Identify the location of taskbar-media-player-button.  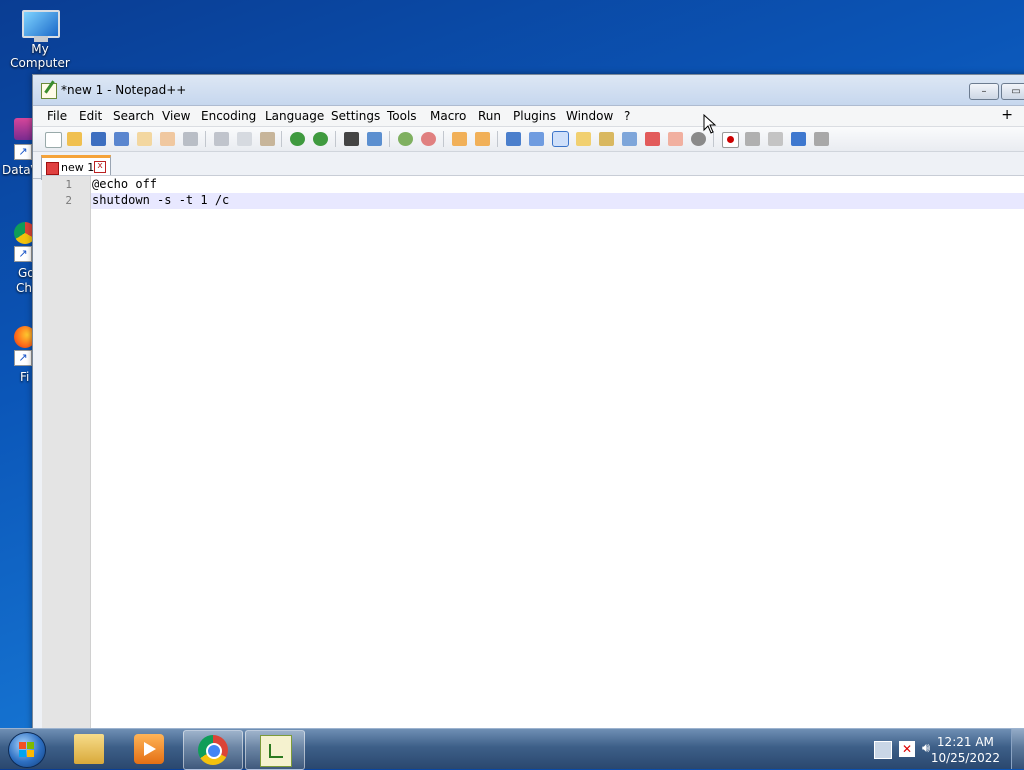
(149, 749).